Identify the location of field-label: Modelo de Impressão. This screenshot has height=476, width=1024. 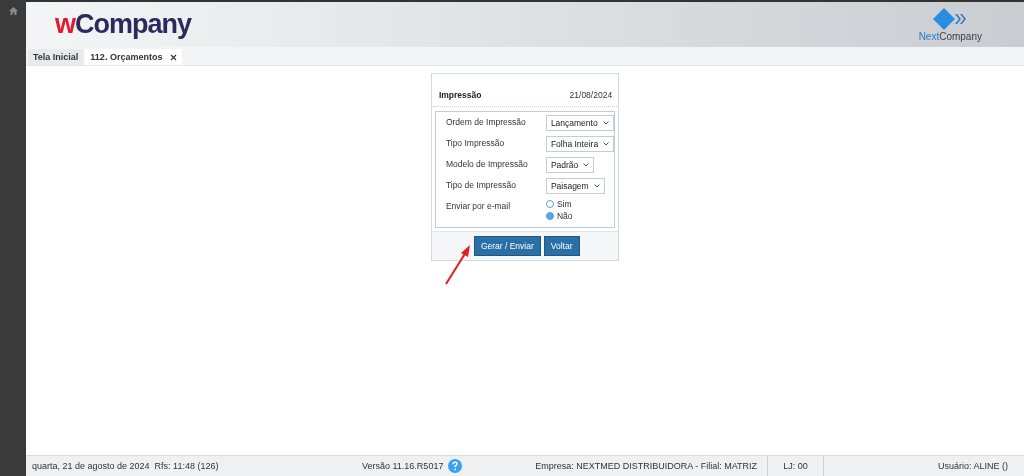
(487, 163).